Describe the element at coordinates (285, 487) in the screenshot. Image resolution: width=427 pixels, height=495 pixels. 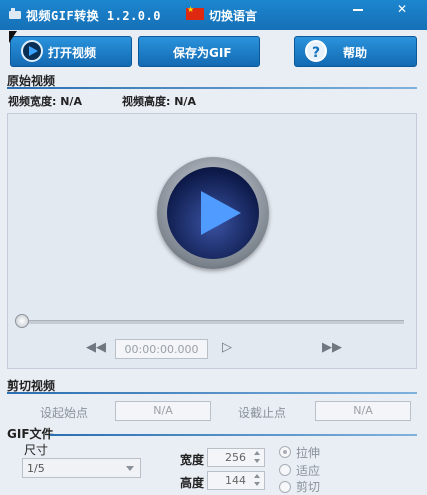
I see `crop-radio` at that location.